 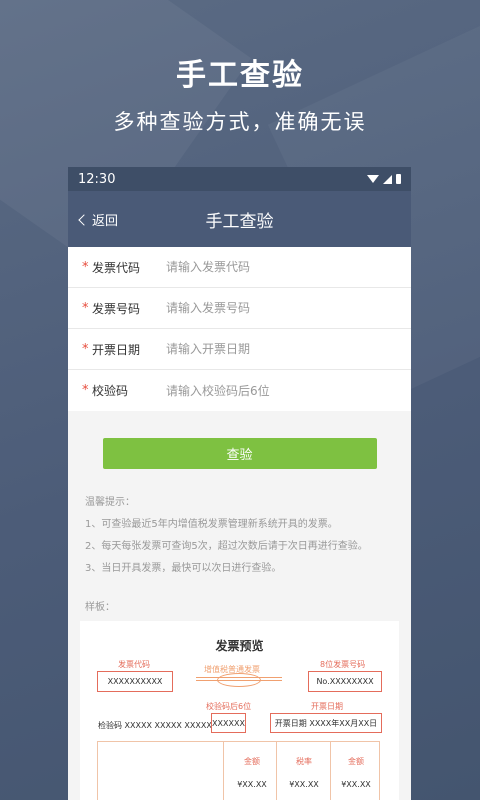 I want to click on form-row-check-code: * 校验码, so click(x=239, y=390).